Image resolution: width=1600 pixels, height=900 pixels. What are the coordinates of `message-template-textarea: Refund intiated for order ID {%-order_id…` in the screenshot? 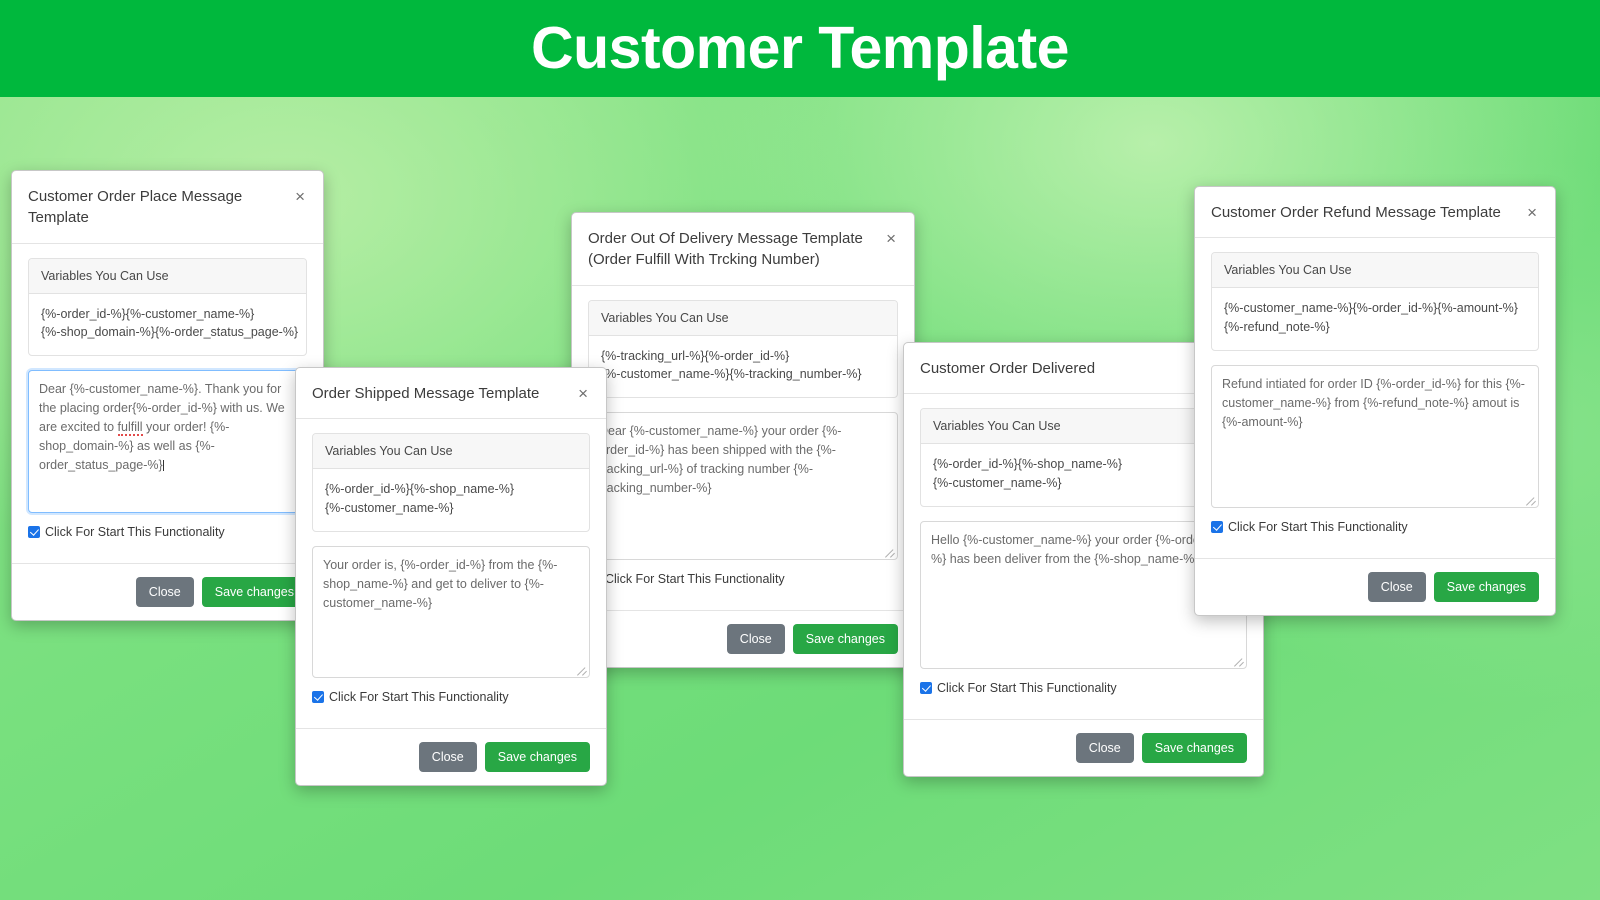 It's located at (1375, 436).